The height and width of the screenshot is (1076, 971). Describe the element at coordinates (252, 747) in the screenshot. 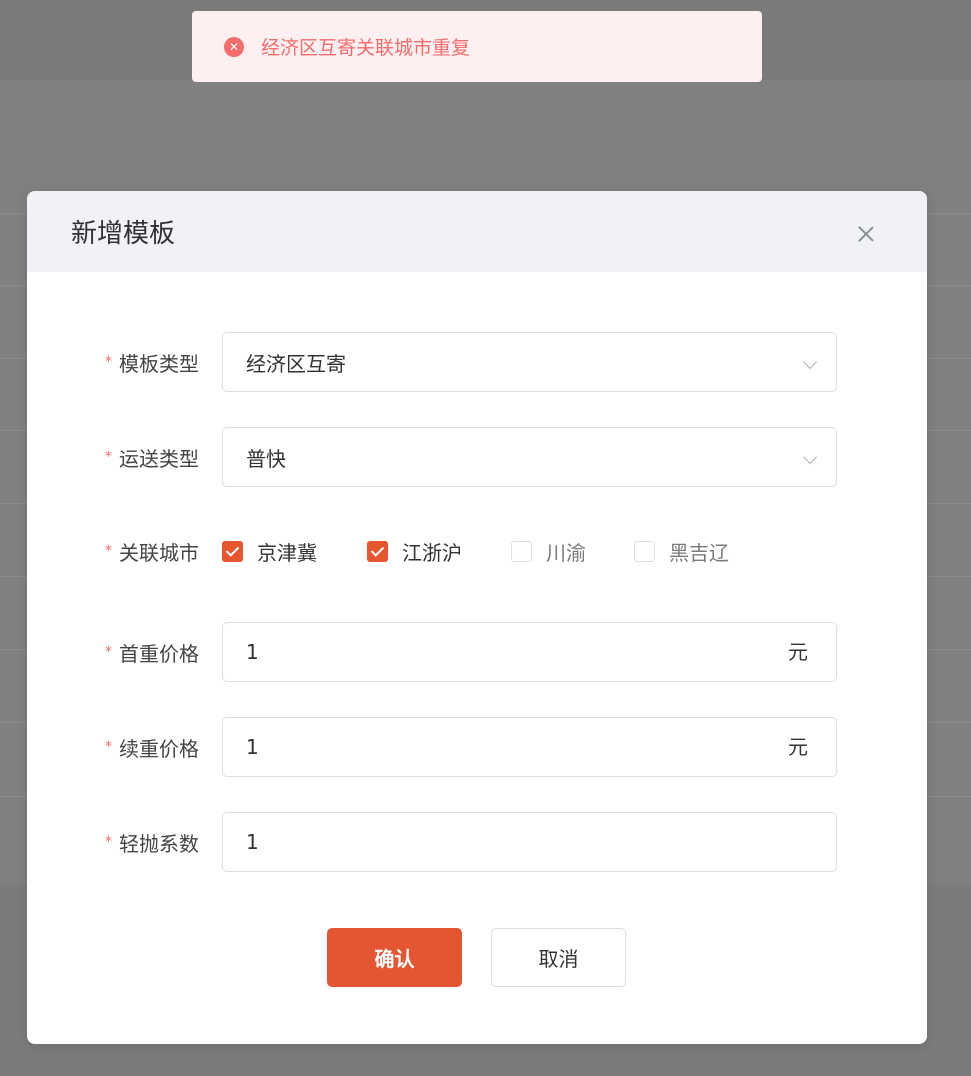

I see `extra-weight-price-value: 1` at that location.